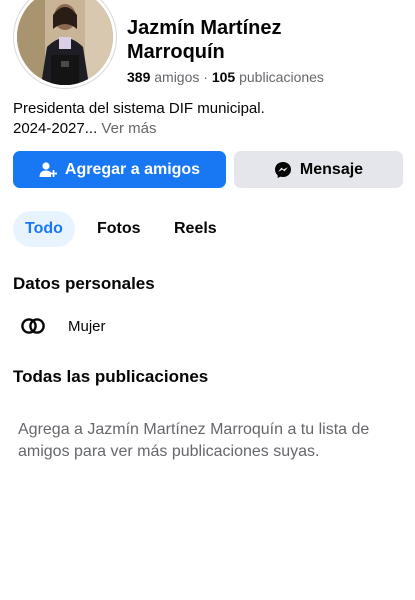 Image resolution: width=415 pixels, height=600 pixels. I want to click on profile-counts: 389 amigos · 105 publicaciones, so click(225, 77).